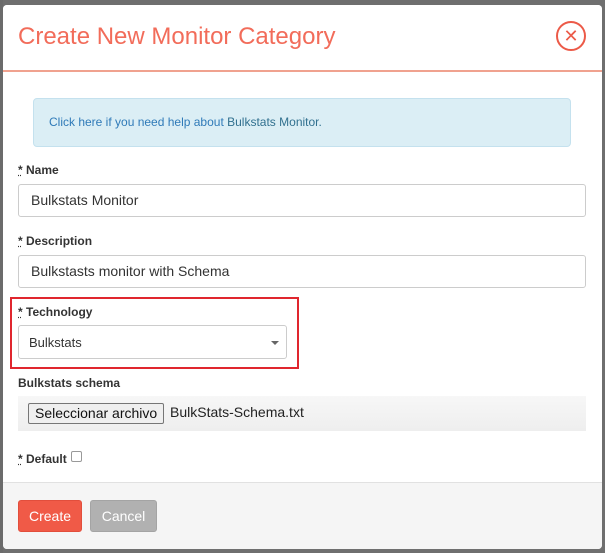  Describe the element at coordinates (275, 343) in the screenshot. I see `chevron-down-icon` at that location.